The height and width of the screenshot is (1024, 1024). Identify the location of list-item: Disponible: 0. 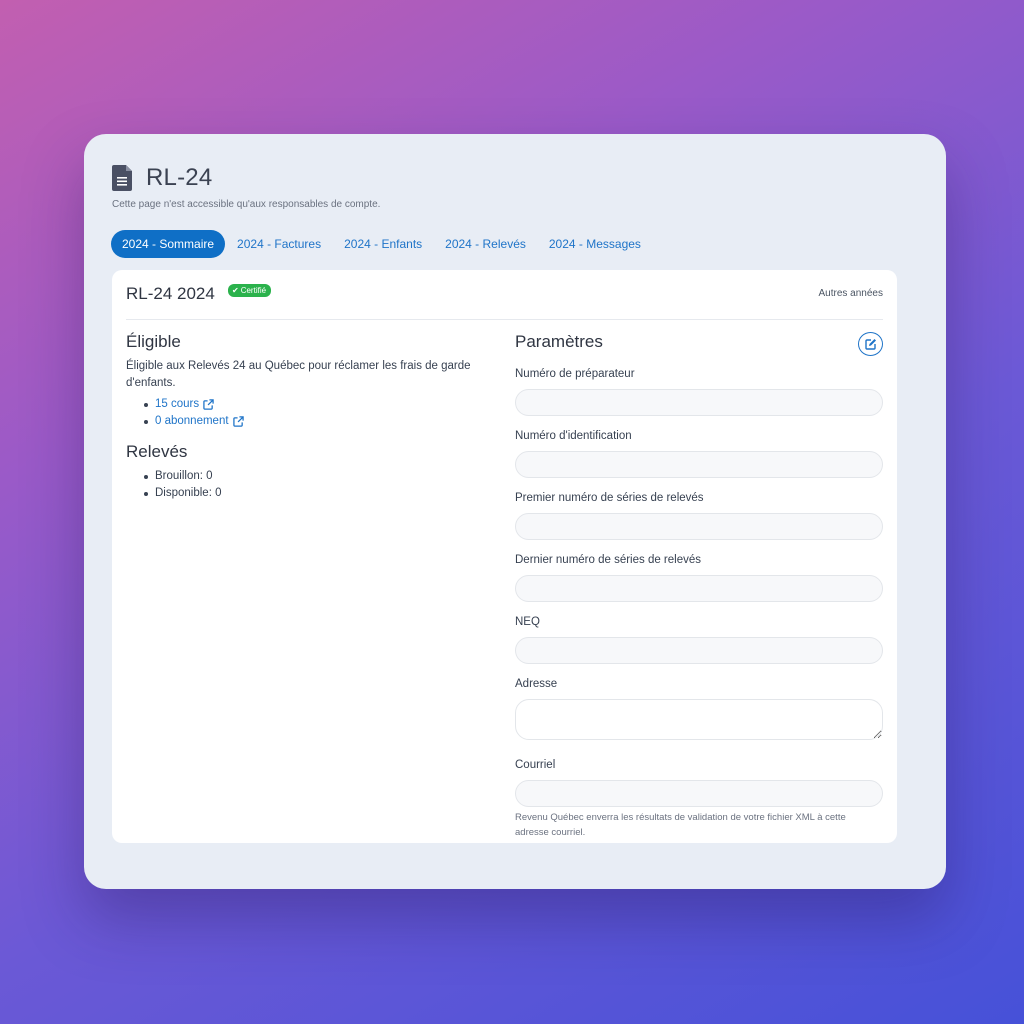
(312, 493).